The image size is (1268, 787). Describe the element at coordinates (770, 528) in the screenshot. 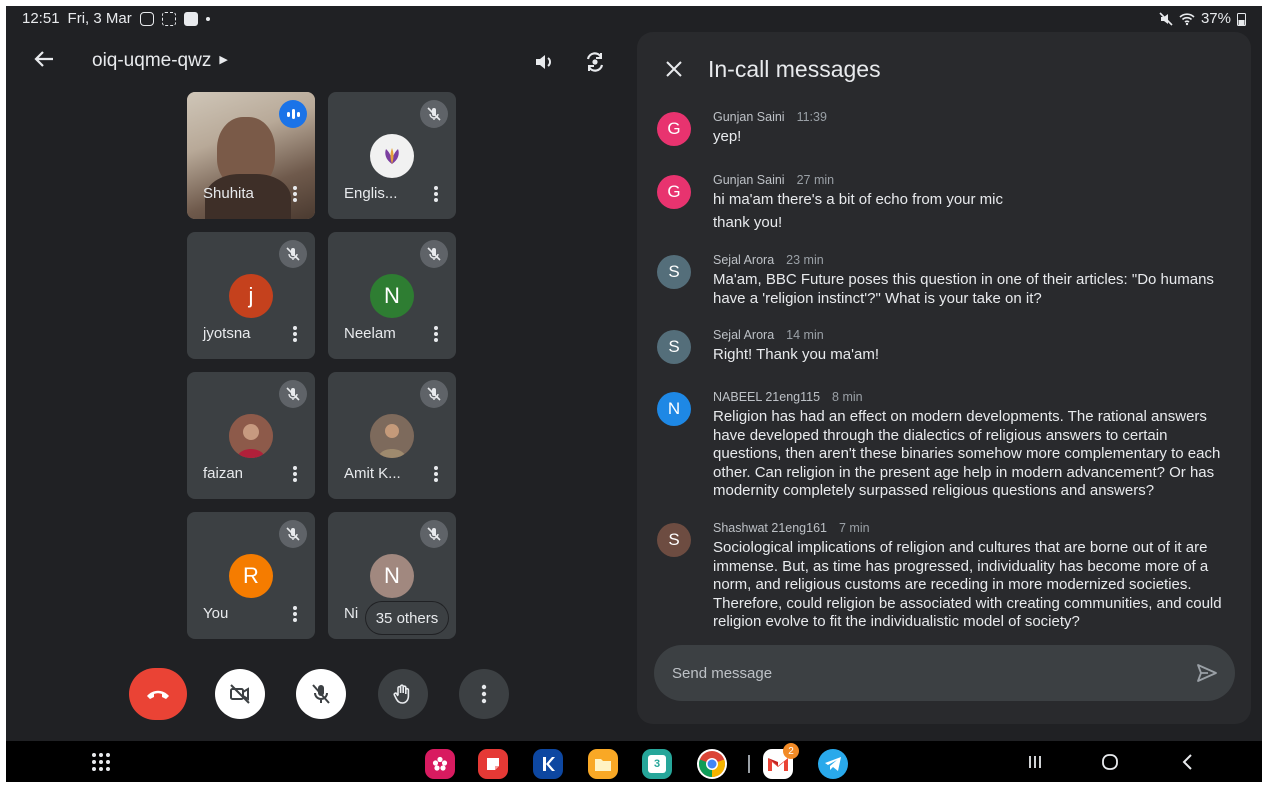

I see `sender-name: Shashwat 21eng161` at that location.